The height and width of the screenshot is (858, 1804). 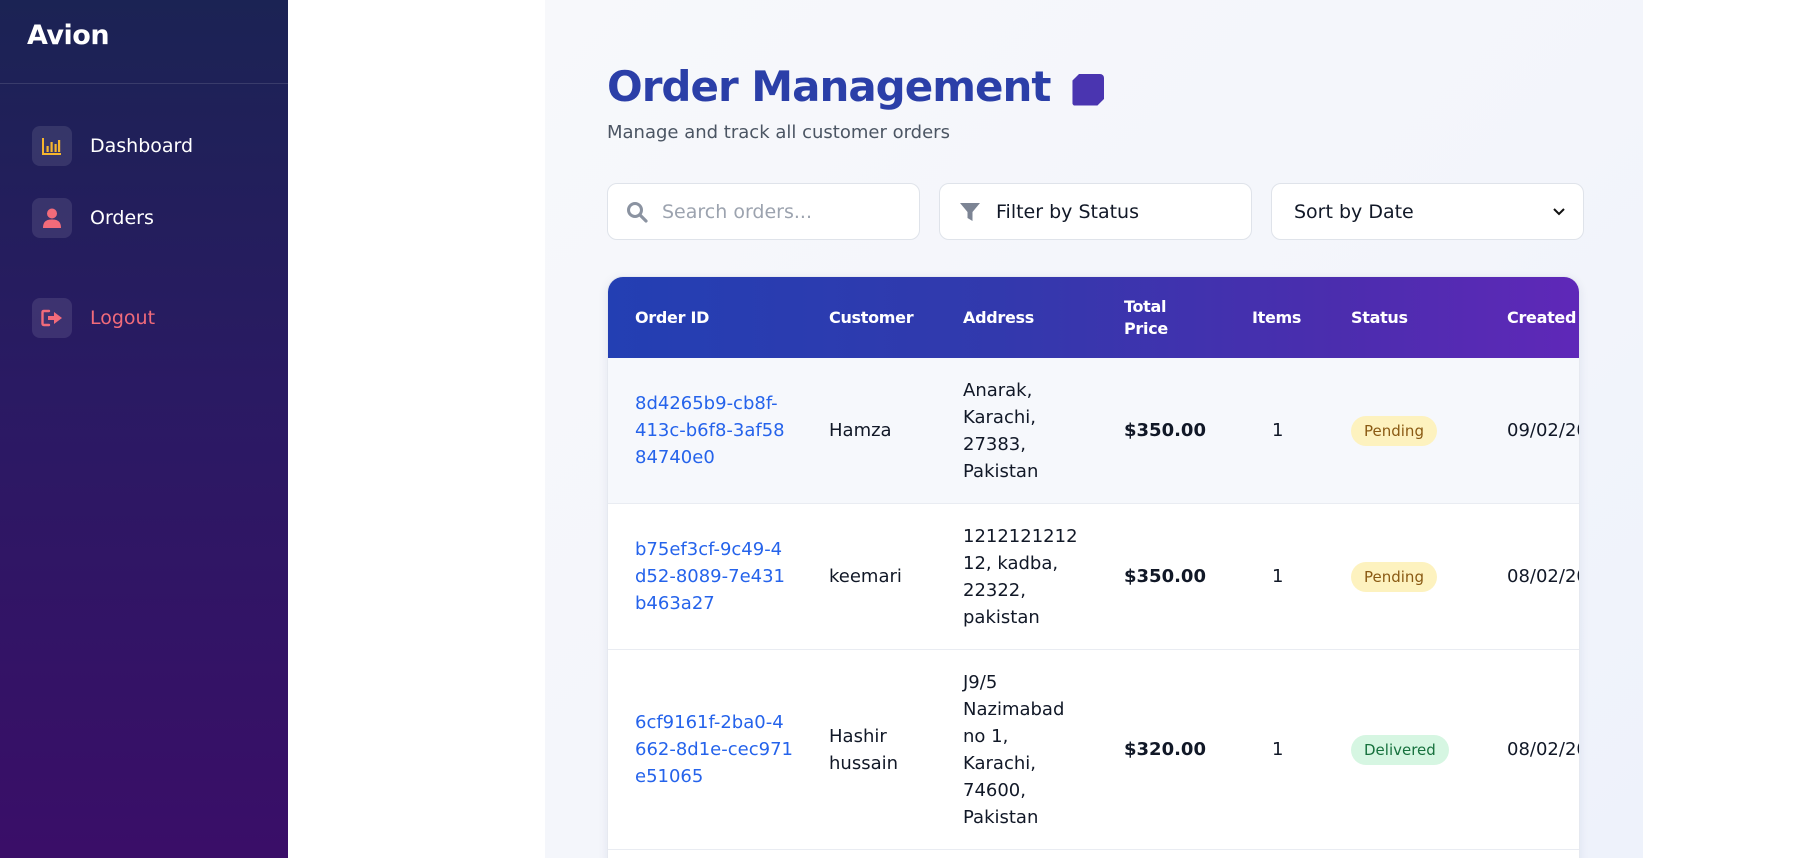 I want to click on brand-logo: Avion, so click(x=144, y=42).